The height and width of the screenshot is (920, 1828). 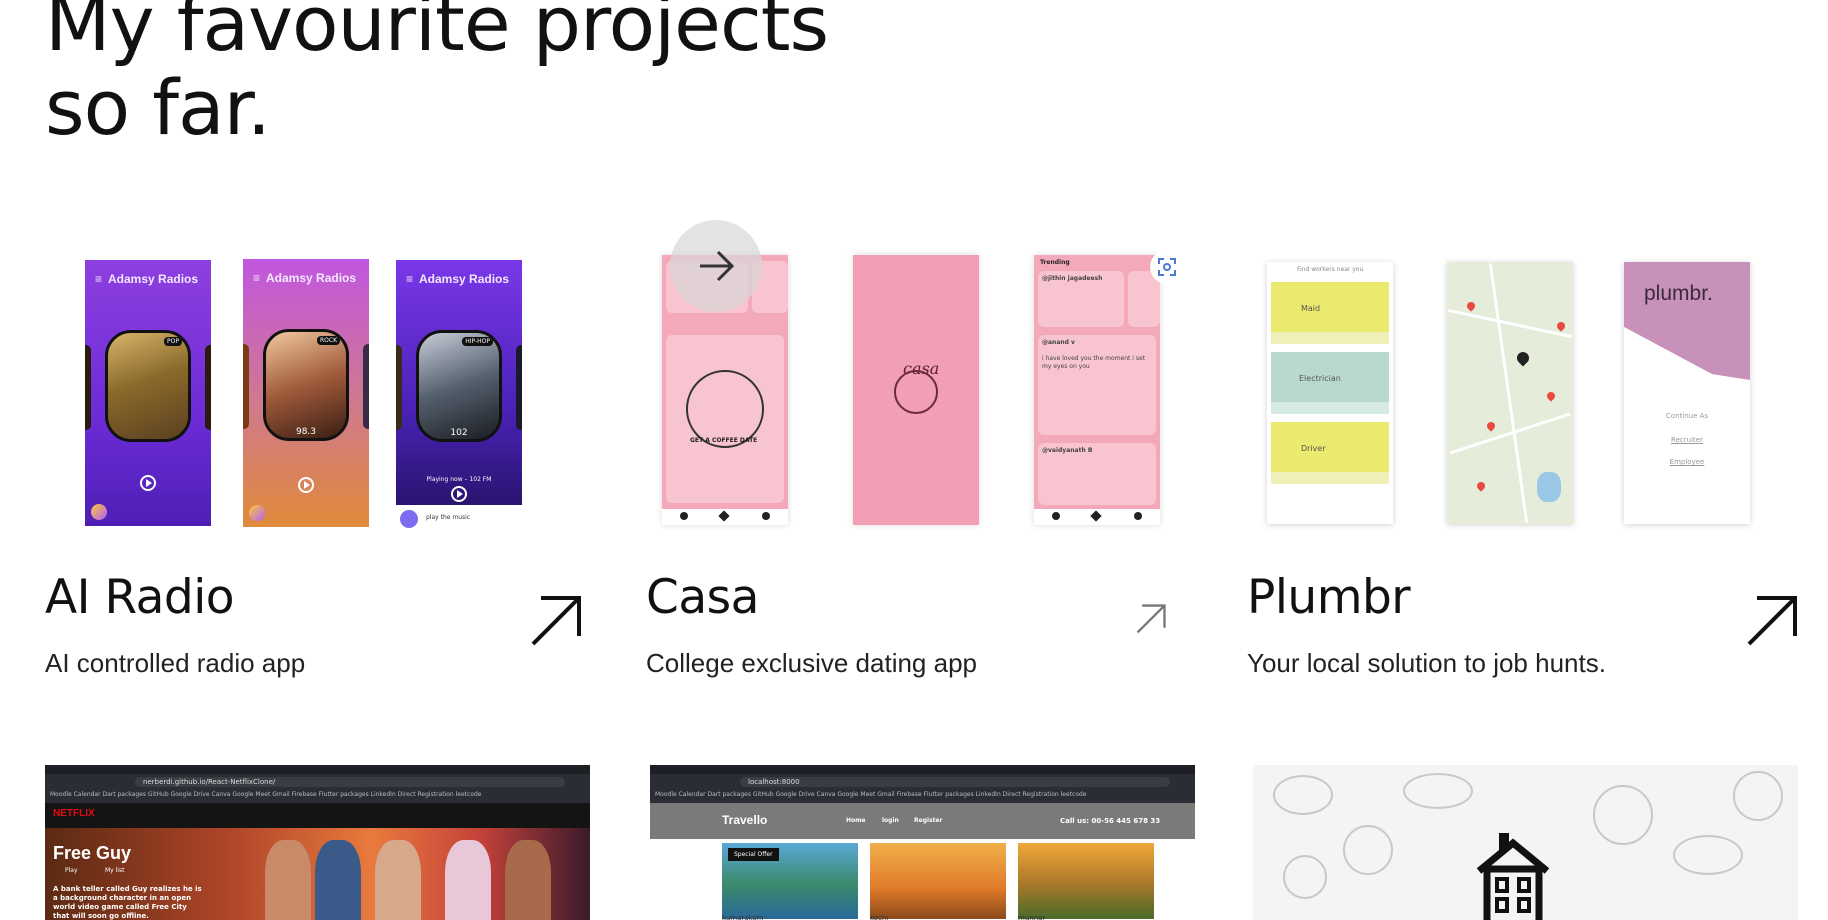 What do you see at coordinates (1110, 821) in the screenshot?
I see `contact-phone: Call us: 00-56 445 678 33` at bounding box center [1110, 821].